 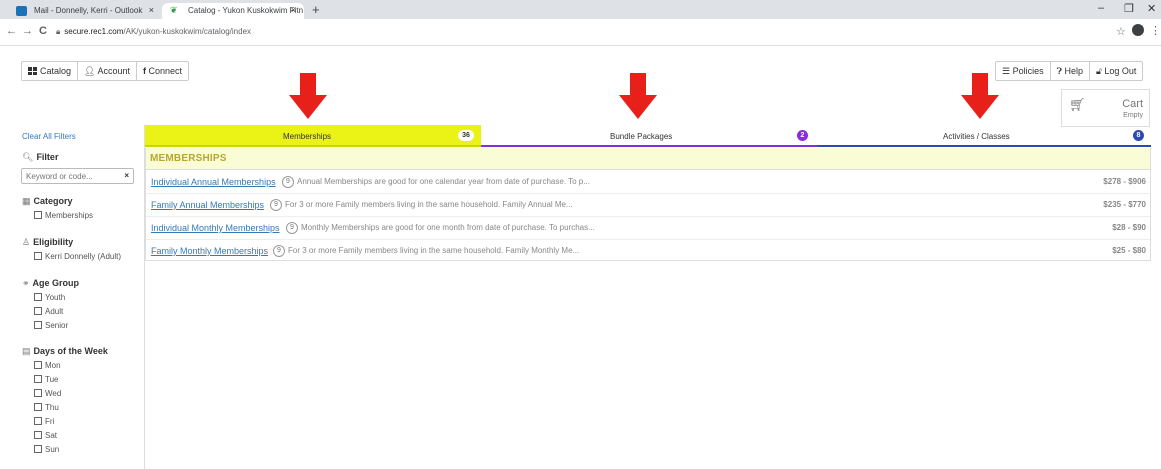 What do you see at coordinates (57, 325) in the screenshot?
I see `checkbox-label: Senior` at bounding box center [57, 325].